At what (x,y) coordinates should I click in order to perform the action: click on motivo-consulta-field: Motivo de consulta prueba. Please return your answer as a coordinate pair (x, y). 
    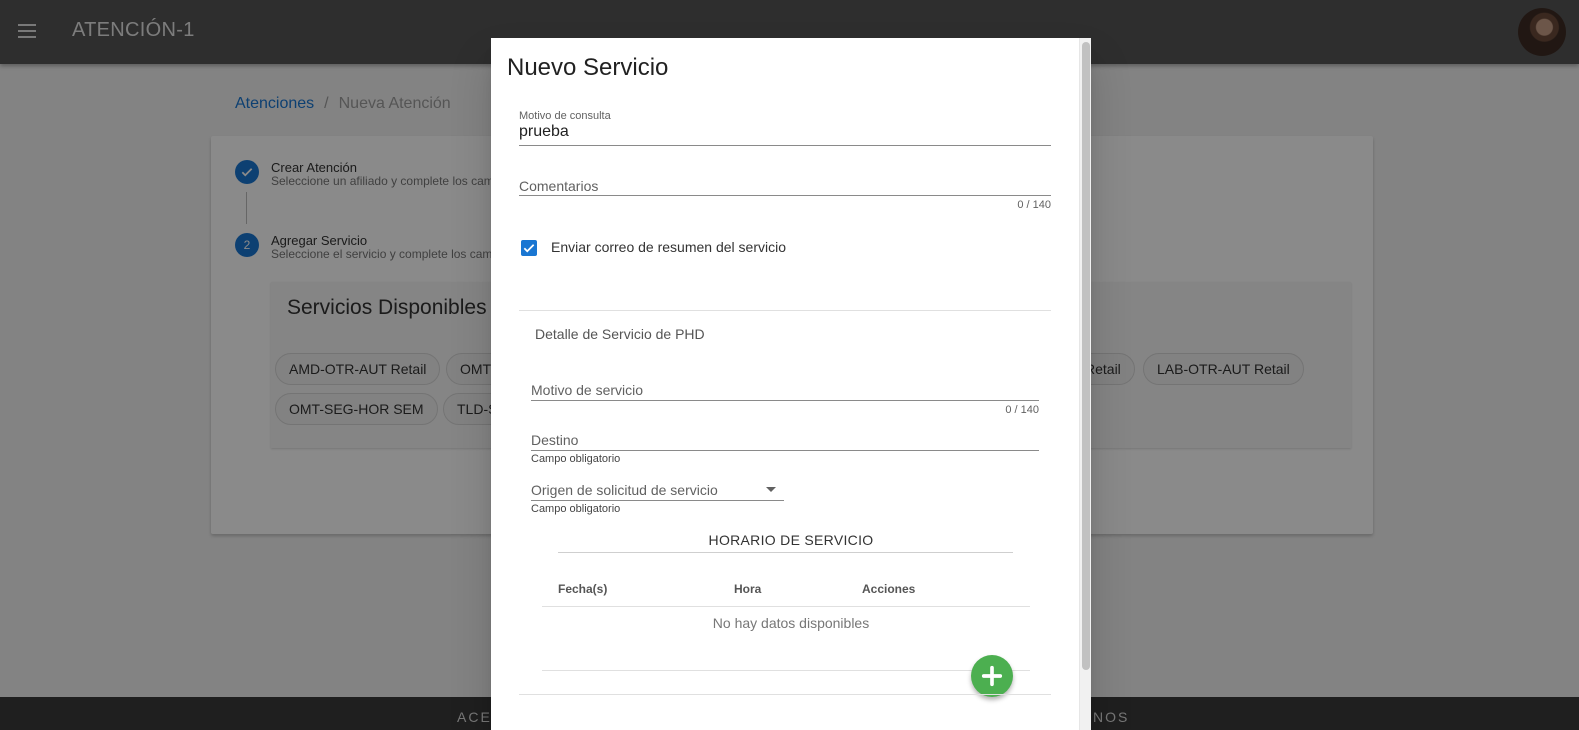
    Looking at the image, I should click on (785, 130).